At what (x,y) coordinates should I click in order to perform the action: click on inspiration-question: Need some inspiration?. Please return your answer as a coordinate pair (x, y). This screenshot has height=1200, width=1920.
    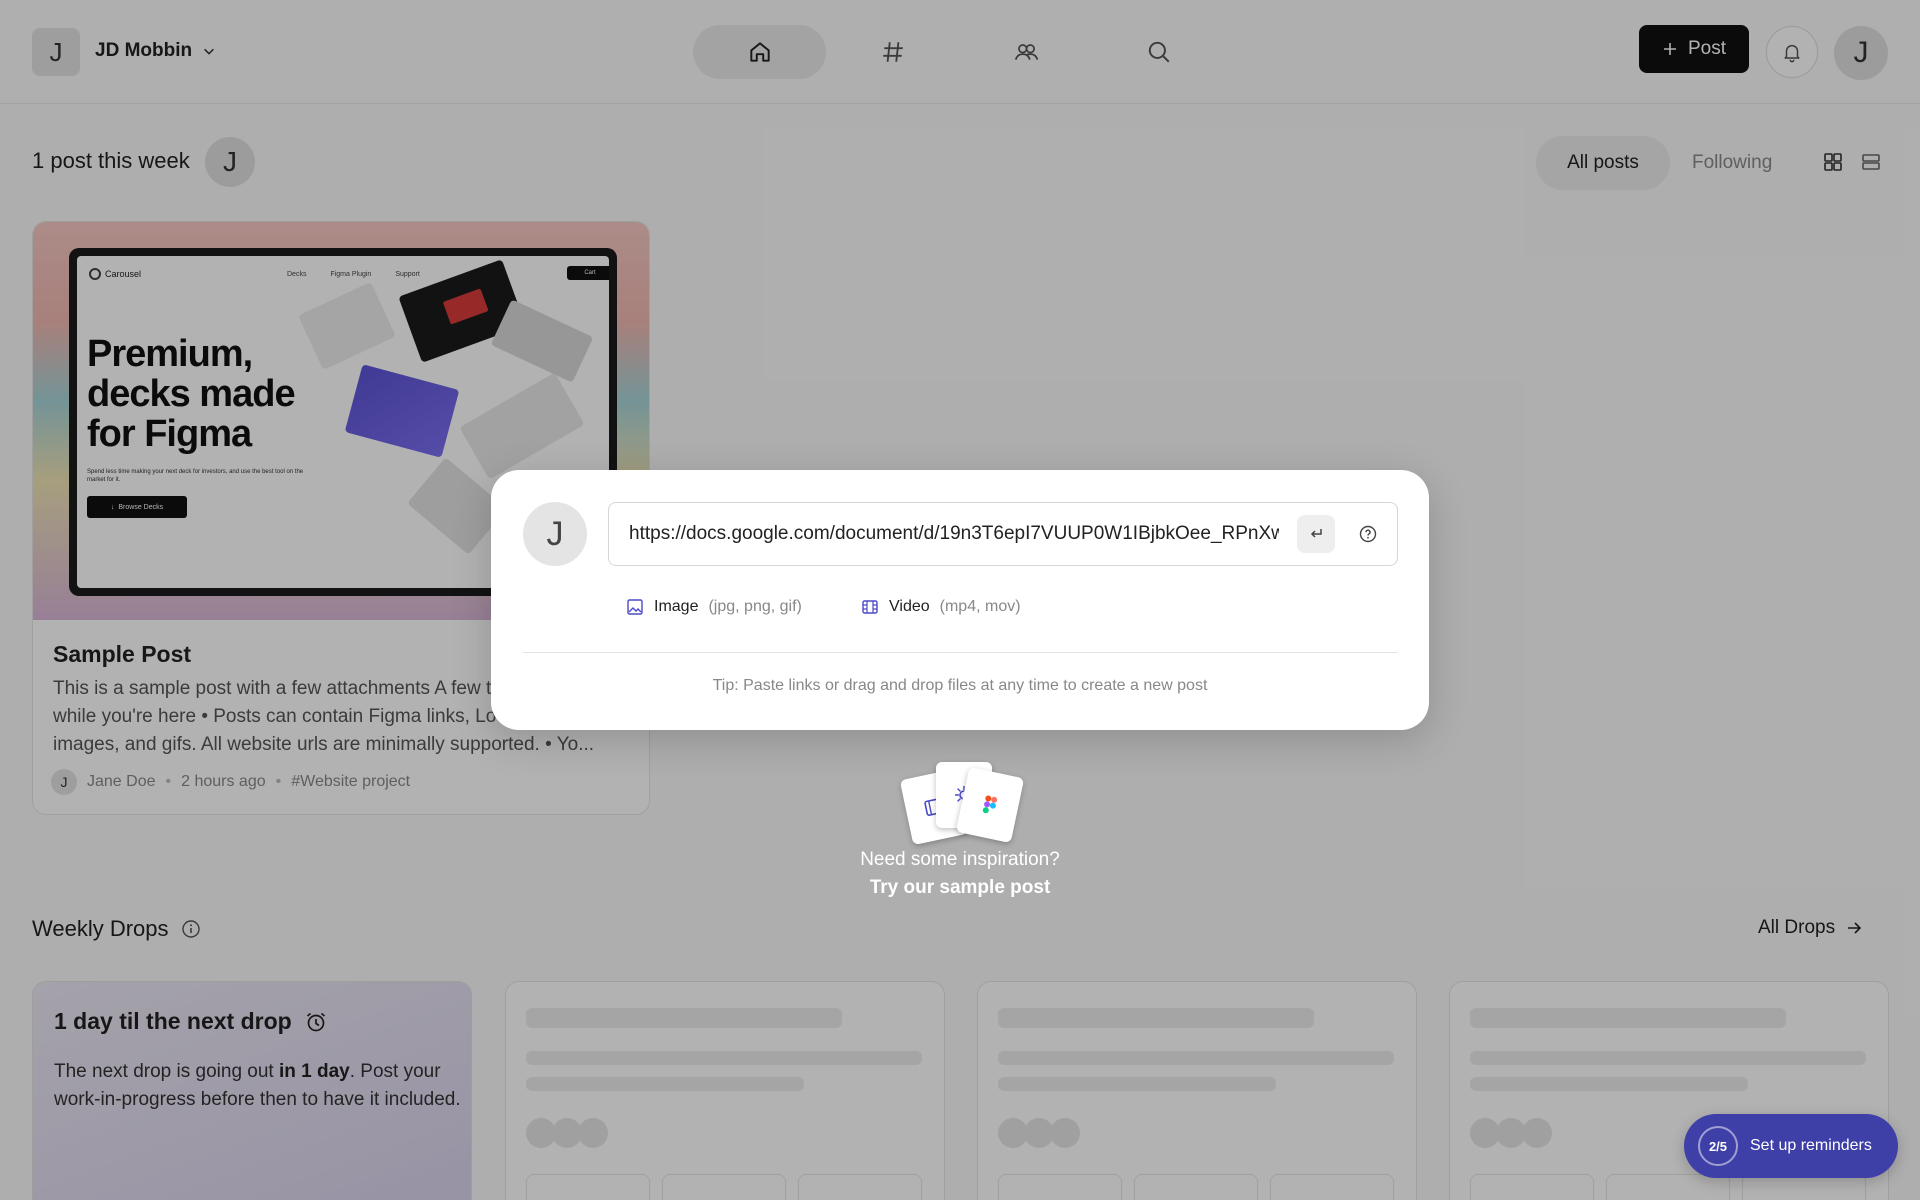
    Looking at the image, I should click on (960, 859).